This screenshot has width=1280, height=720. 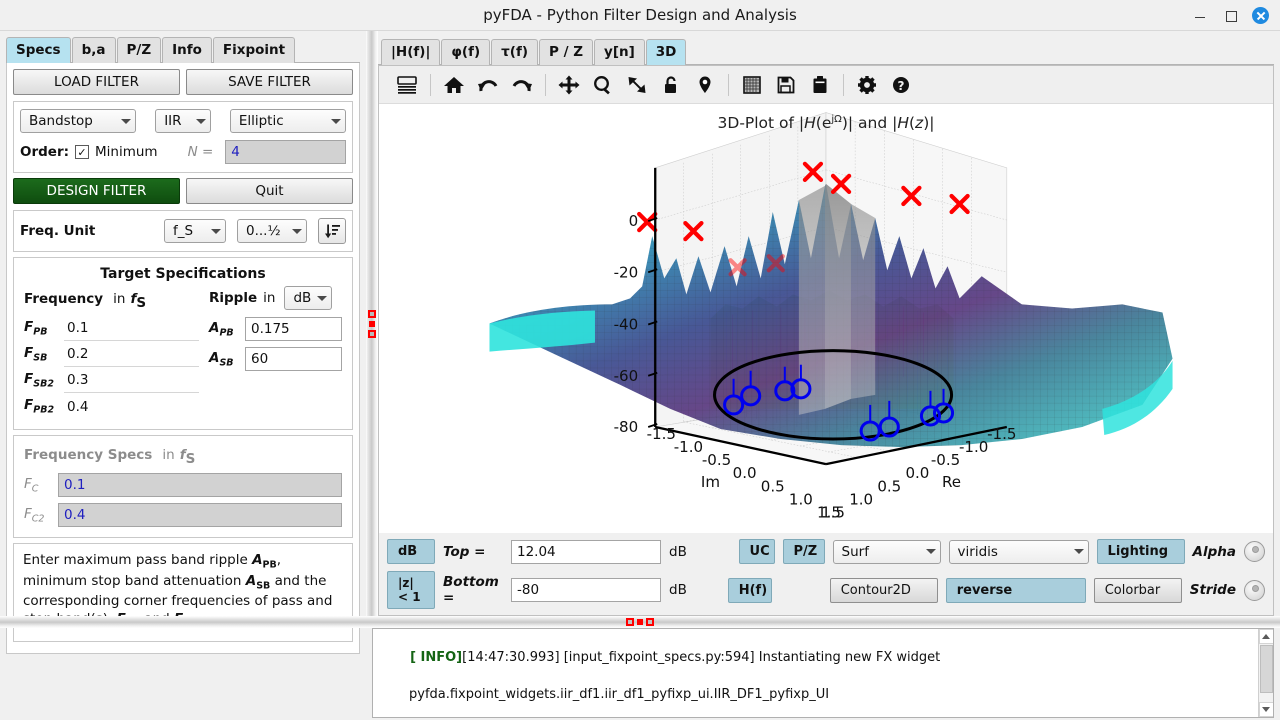 I want to click on unlock-padlock-icon, so click(x=671, y=85).